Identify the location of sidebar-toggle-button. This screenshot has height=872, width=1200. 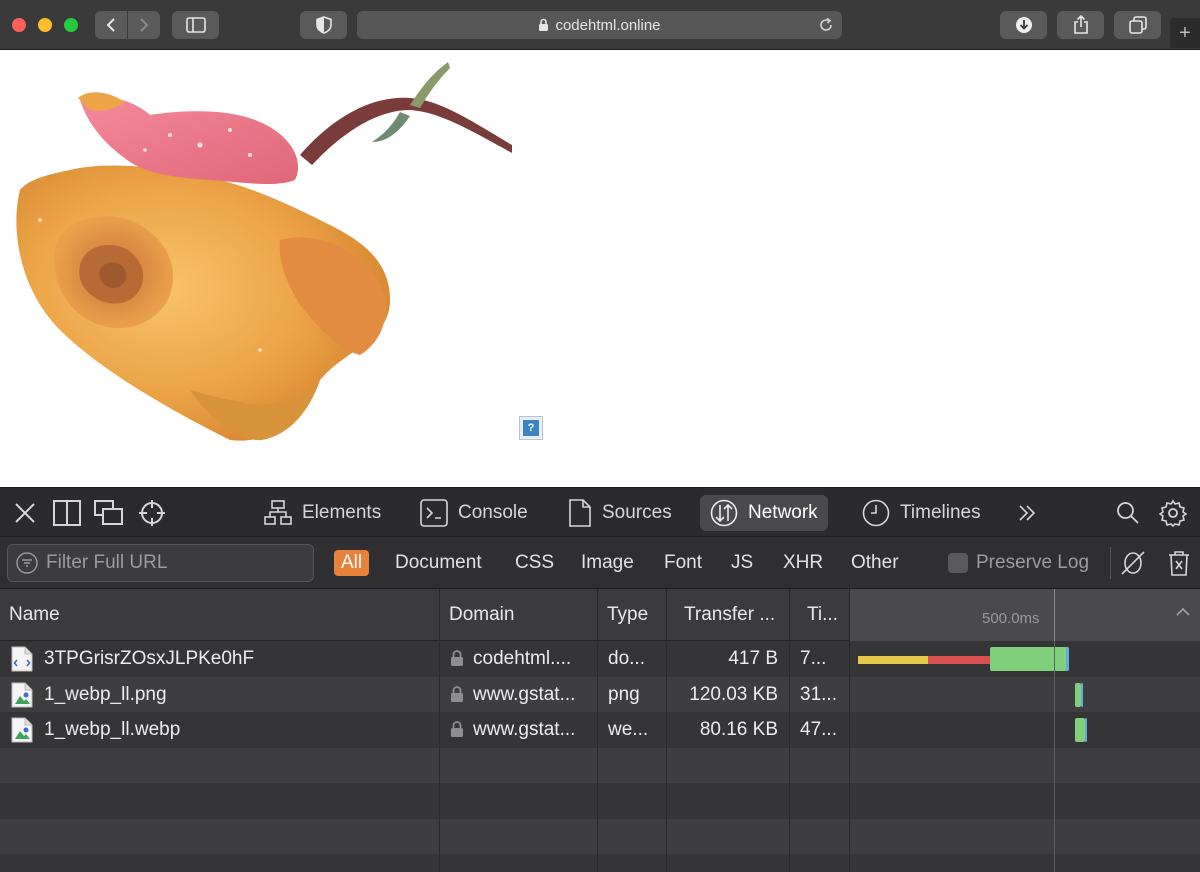
(195, 25).